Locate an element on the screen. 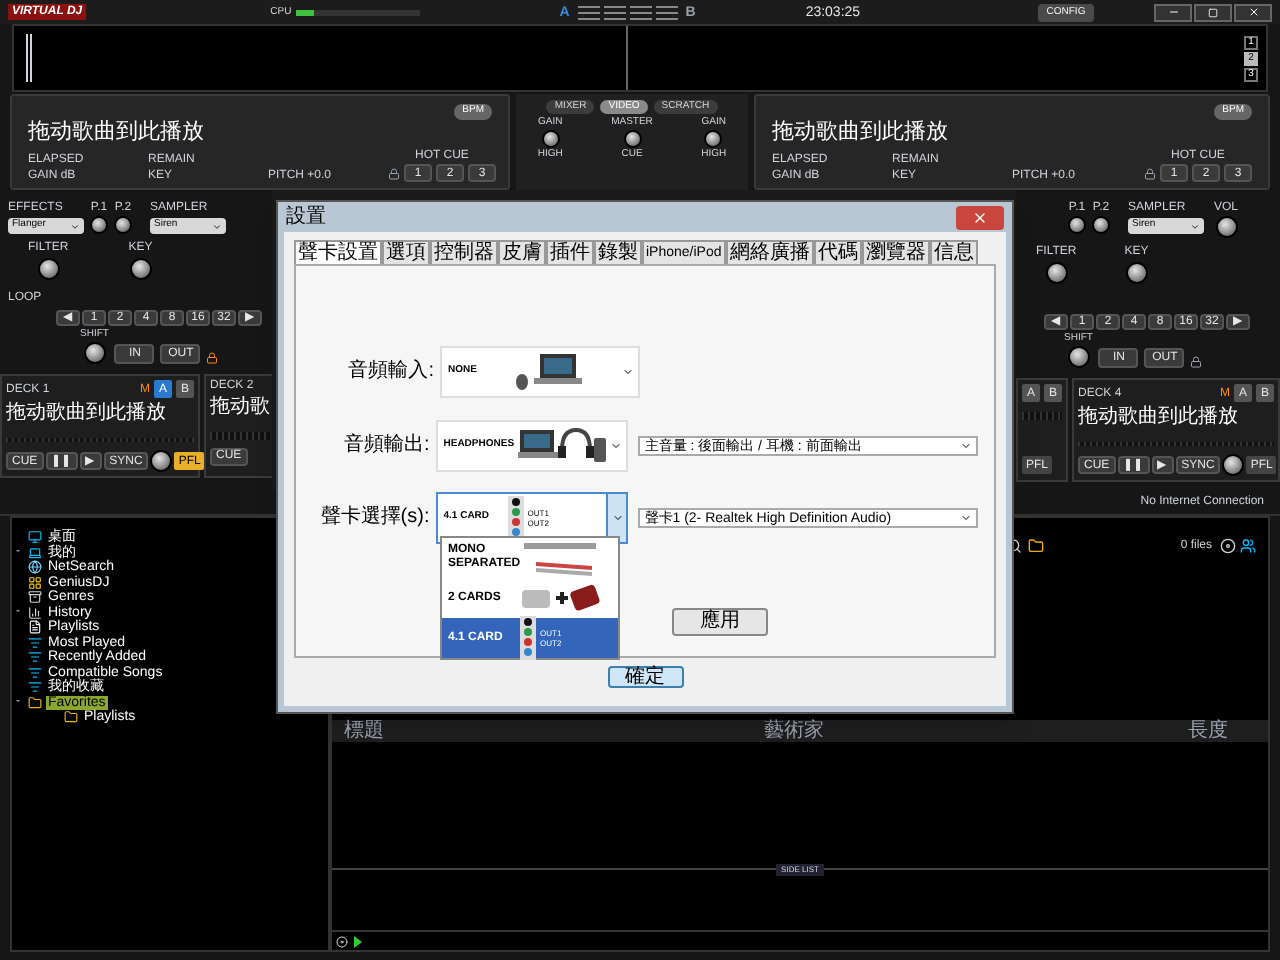 Image resolution: width=1280 pixels, height=960 pixels. globe-icon is located at coordinates (35, 567).